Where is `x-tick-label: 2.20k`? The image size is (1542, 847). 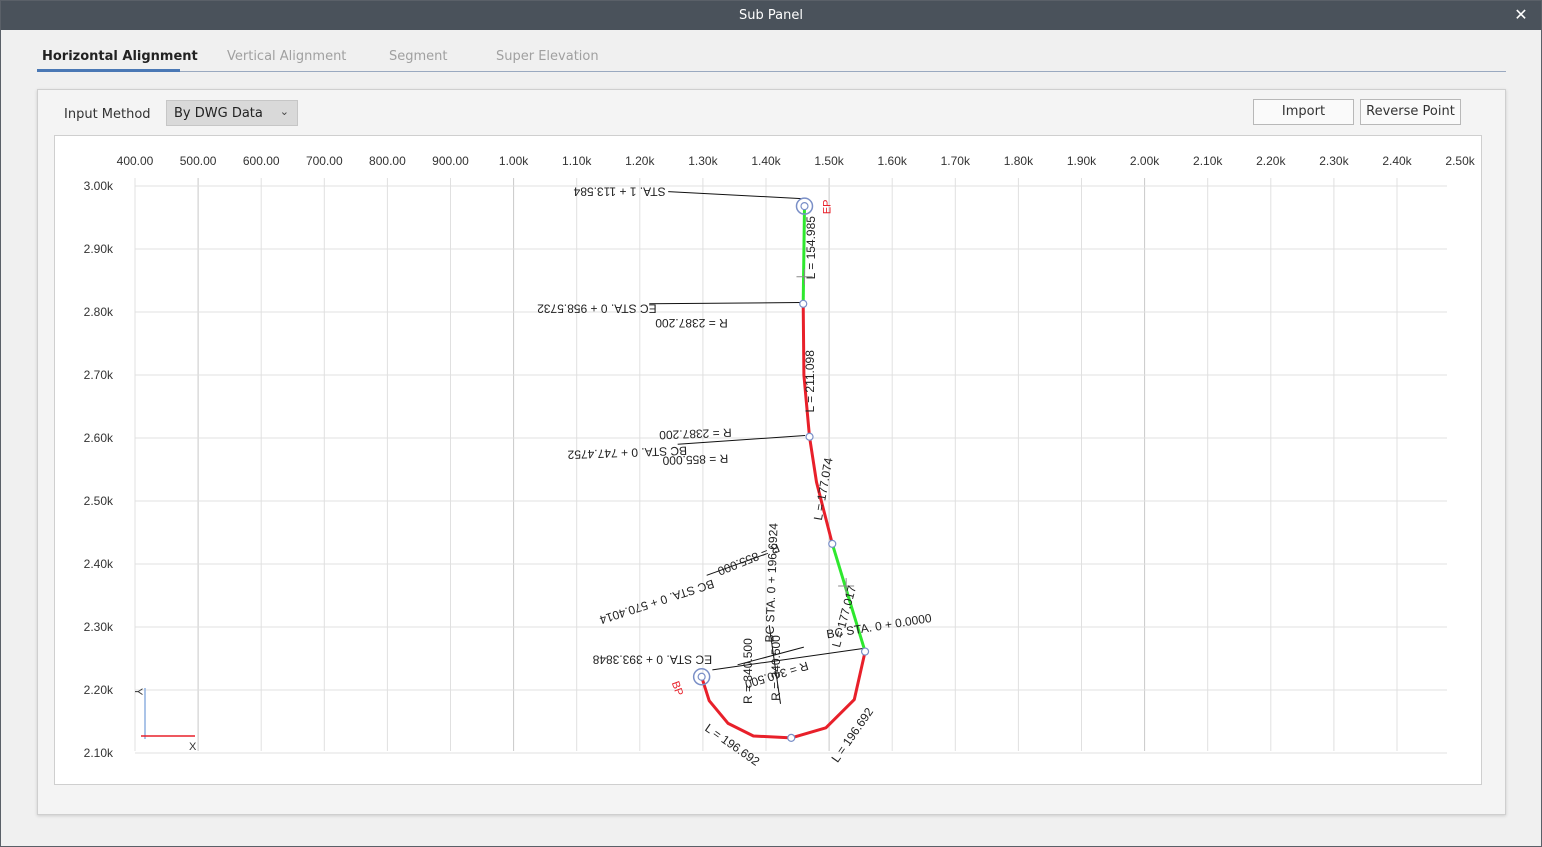 x-tick-label: 2.20k is located at coordinates (1271, 161).